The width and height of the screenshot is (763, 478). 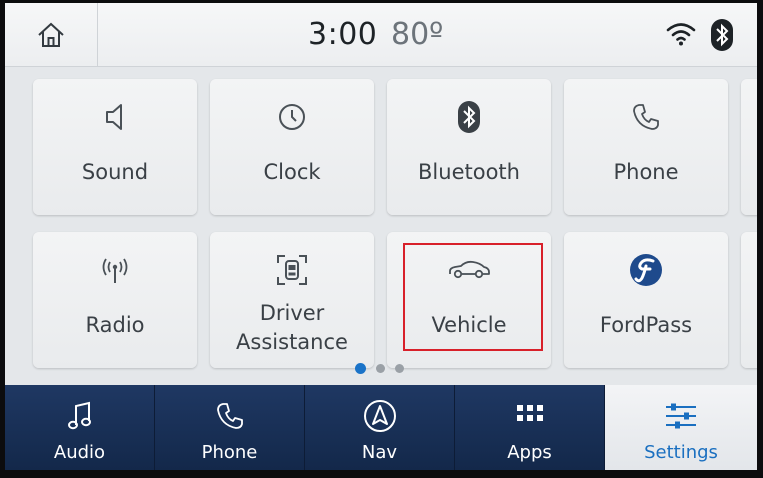 I want to click on home-icon, so click(x=51, y=34).